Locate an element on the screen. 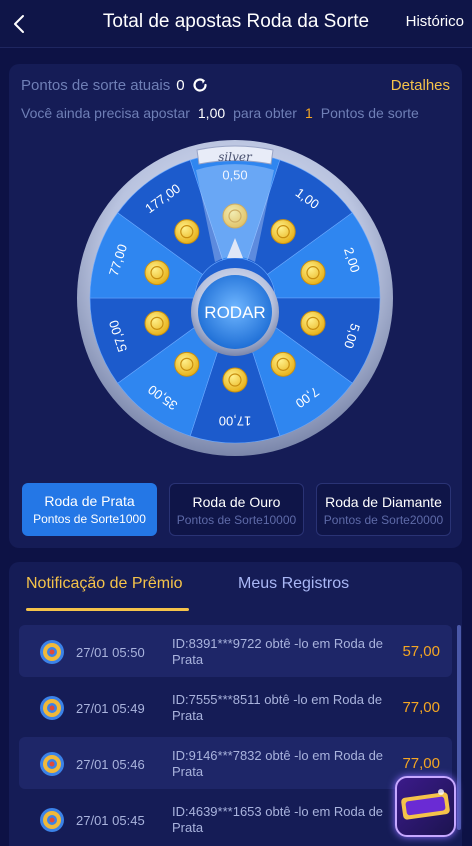 This screenshot has width=472, height=846. tab-silver-title: Roda de Prata is located at coordinates (89, 501).